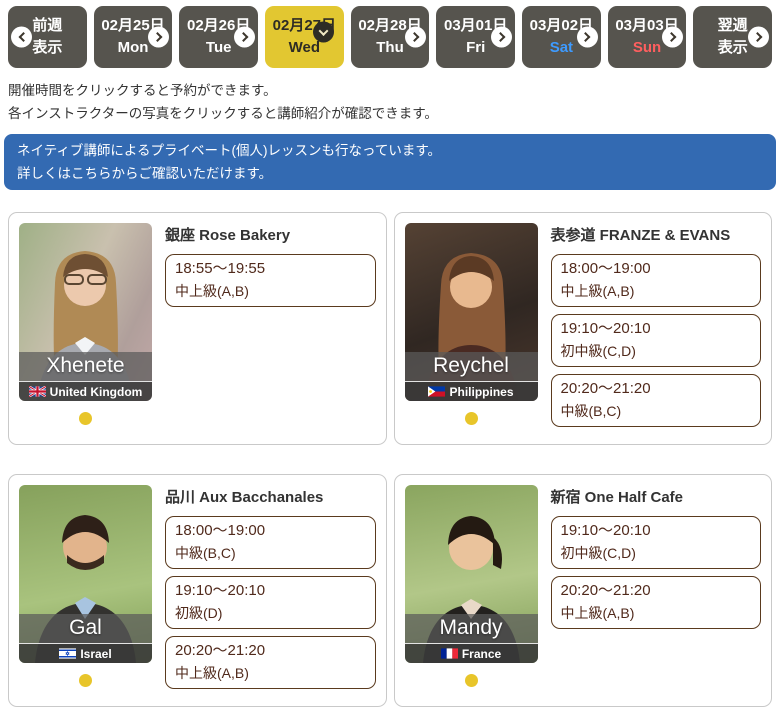 The height and width of the screenshot is (717, 780). I want to click on slot-level: 初級(D), so click(199, 613).